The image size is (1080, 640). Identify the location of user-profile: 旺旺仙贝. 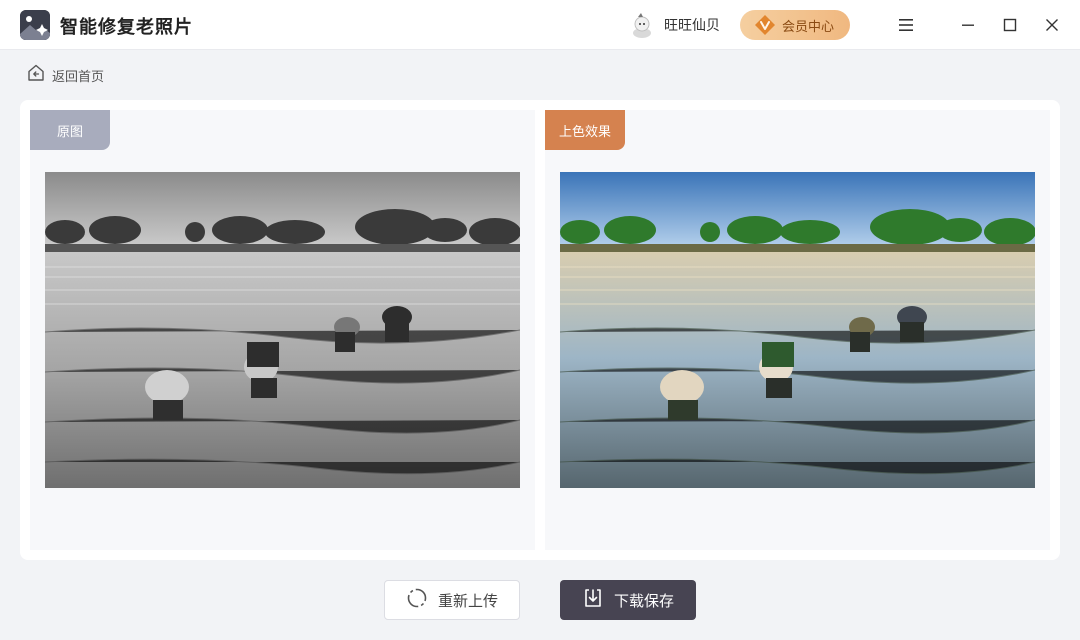
(674, 25).